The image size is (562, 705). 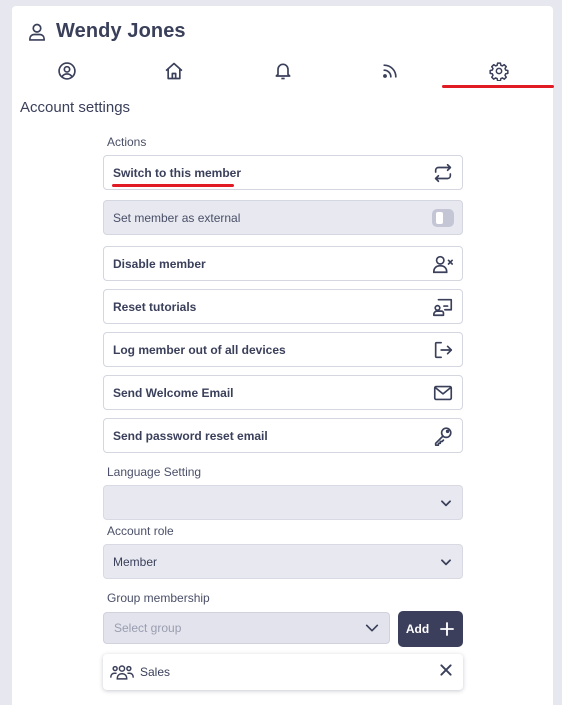 I want to click on rss-feed-icon, so click(x=390, y=71).